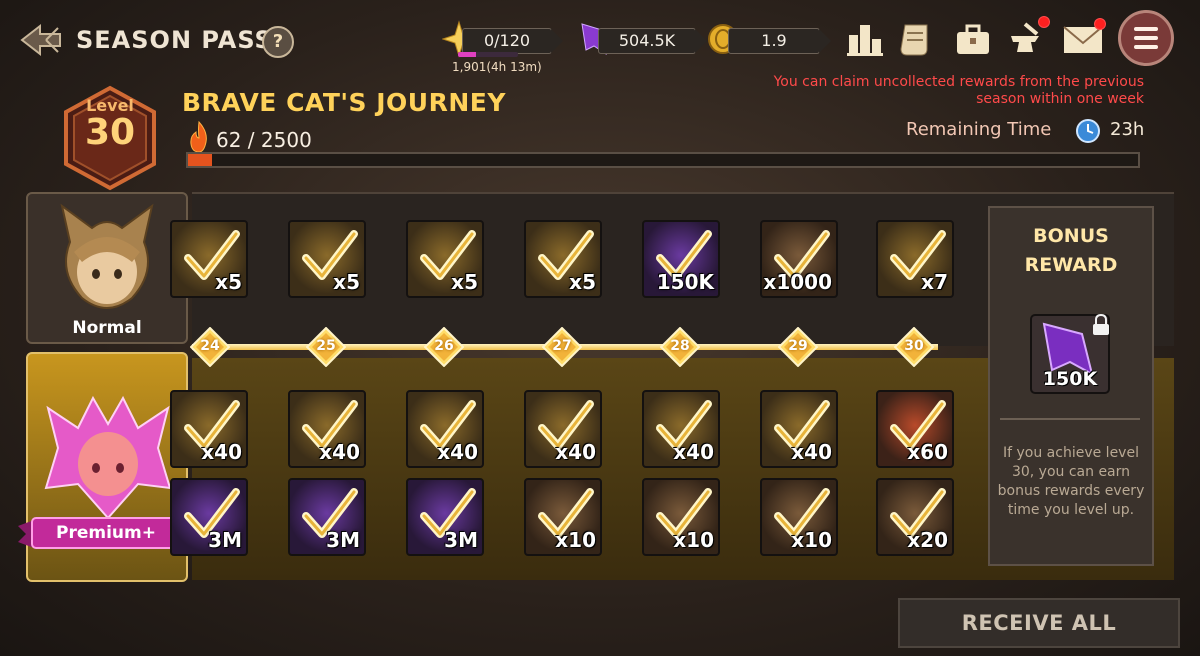  Describe the element at coordinates (512, 41) in the screenshot. I see `stamina-counter: 0/120` at that location.